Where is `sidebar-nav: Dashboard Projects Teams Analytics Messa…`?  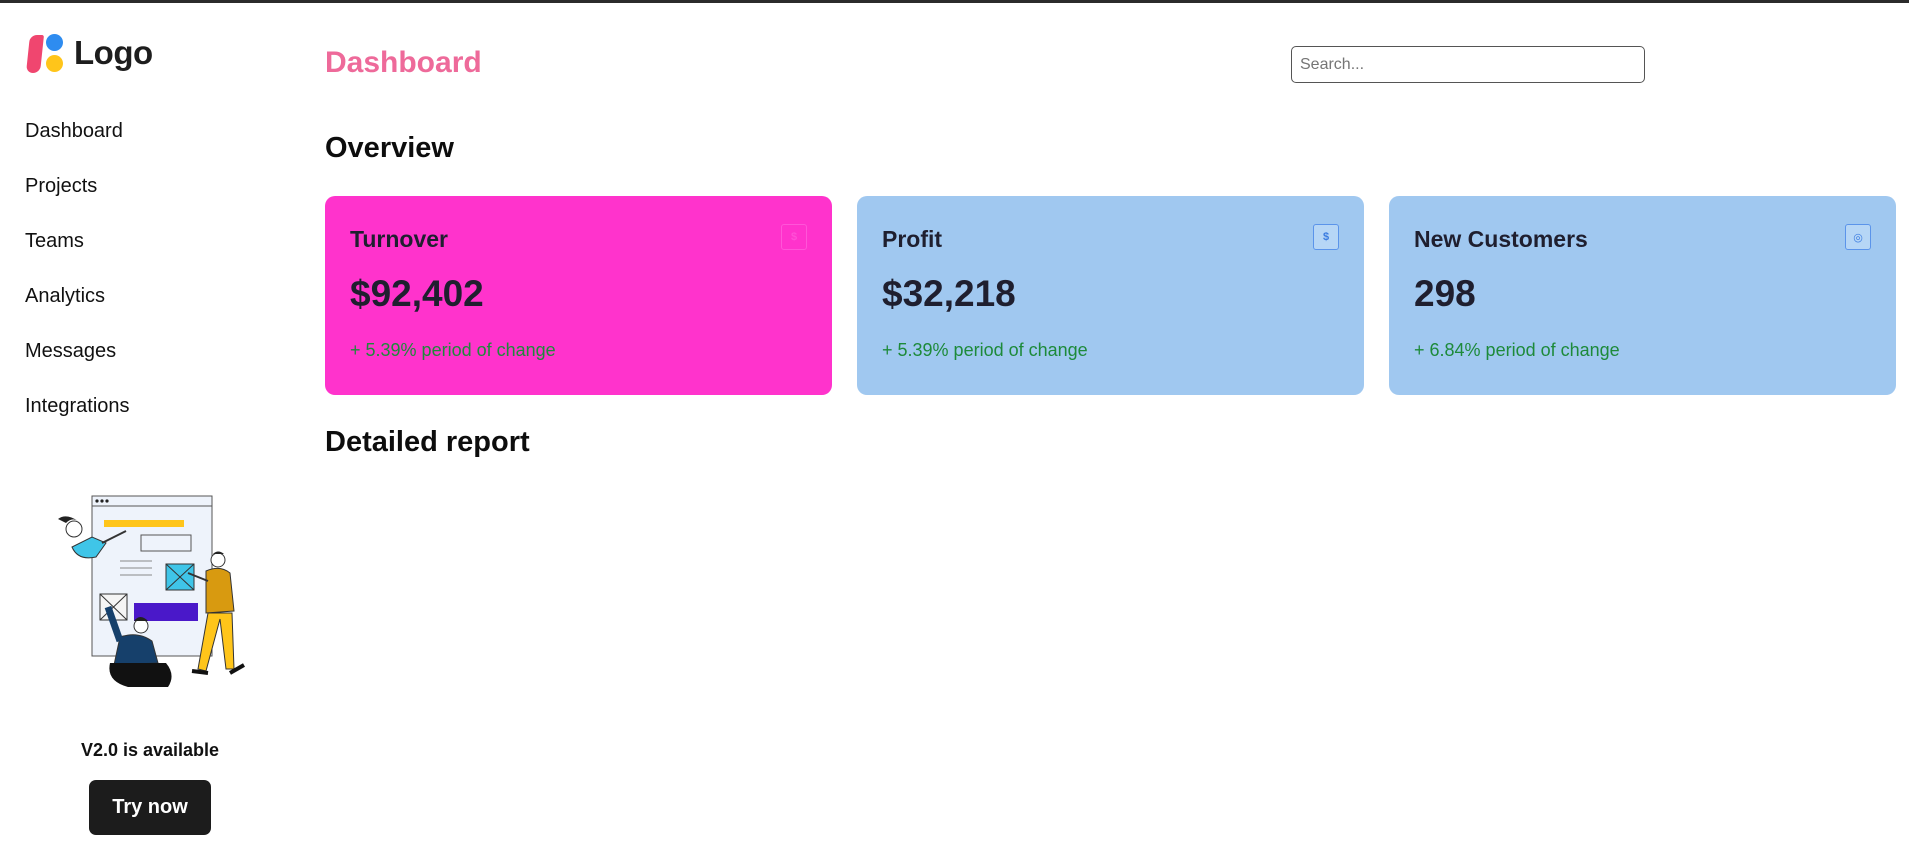 sidebar-nav: Dashboard Projects Teams Analytics Messa… is located at coordinates (77, 280).